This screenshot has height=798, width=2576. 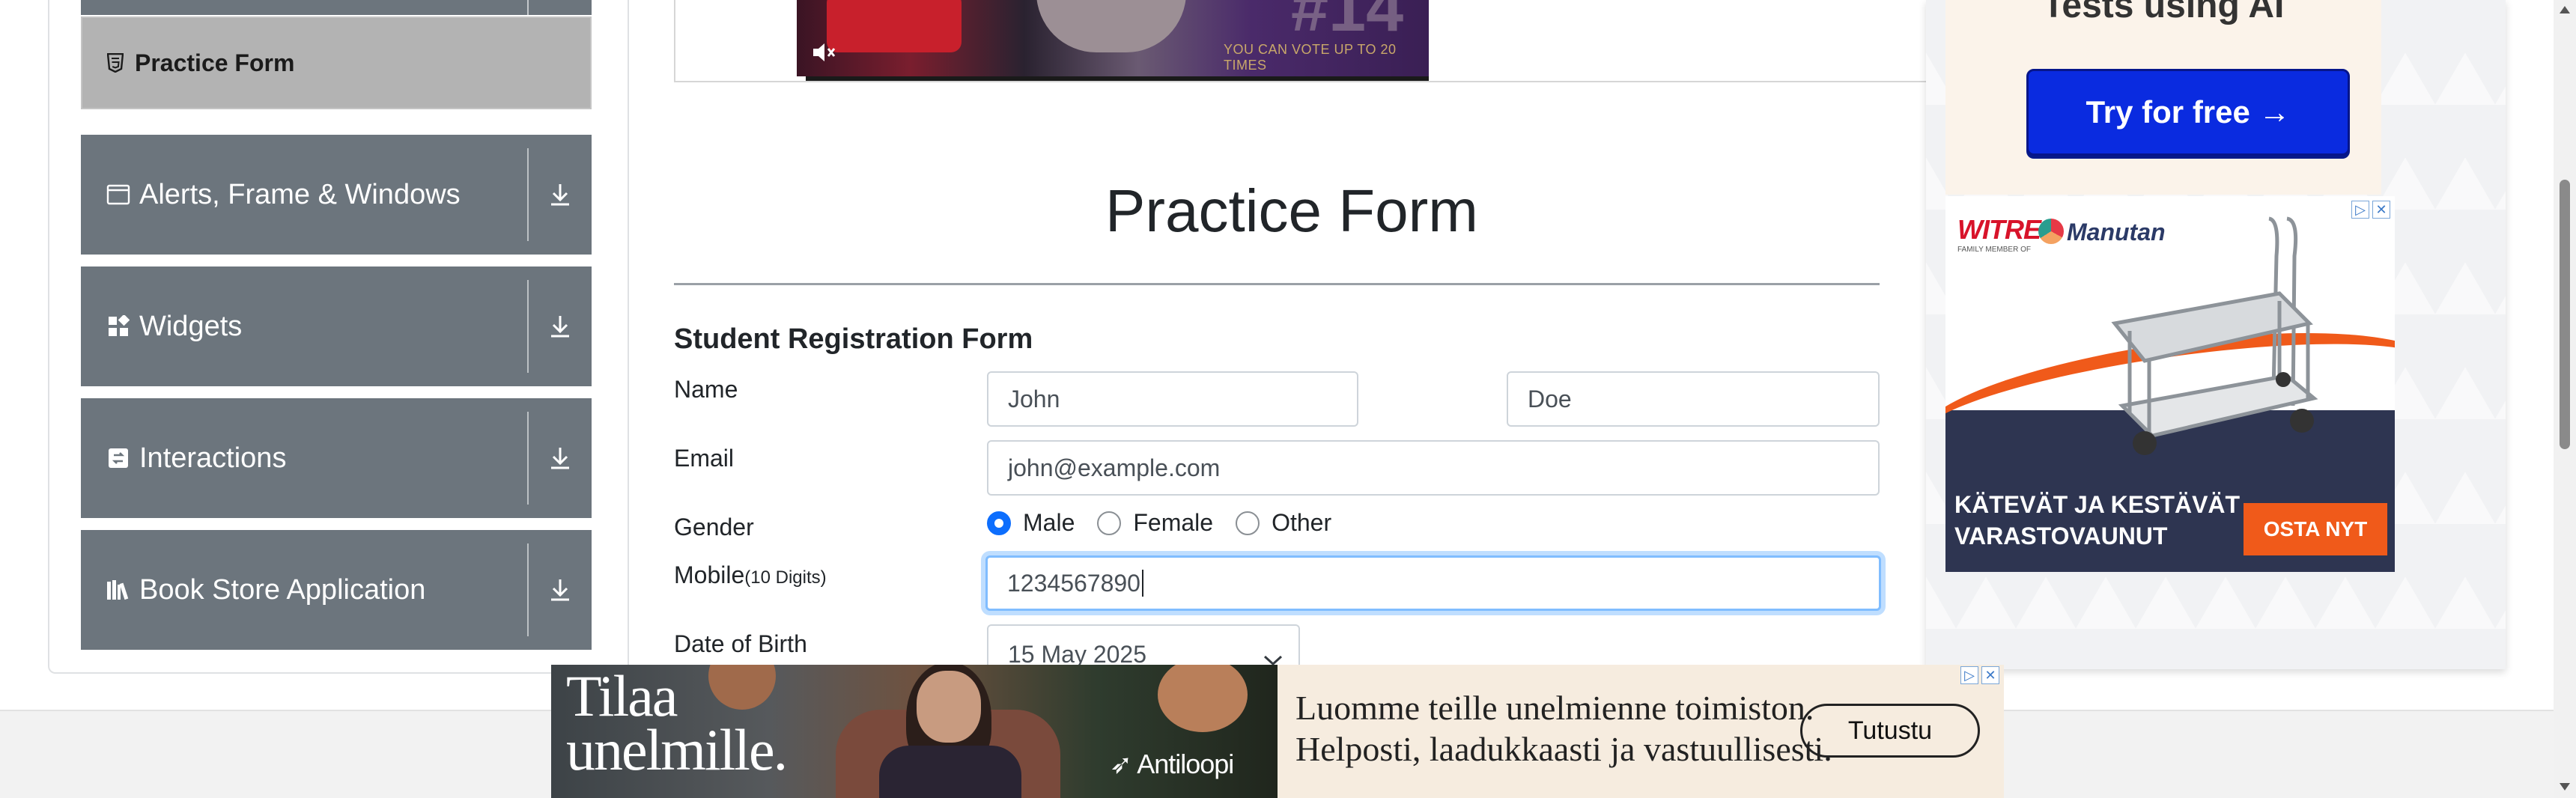 I want to click on video-vote-text: YOU CAN VOTE UP TO 20 TIMES, so click(x=1310, y=58).